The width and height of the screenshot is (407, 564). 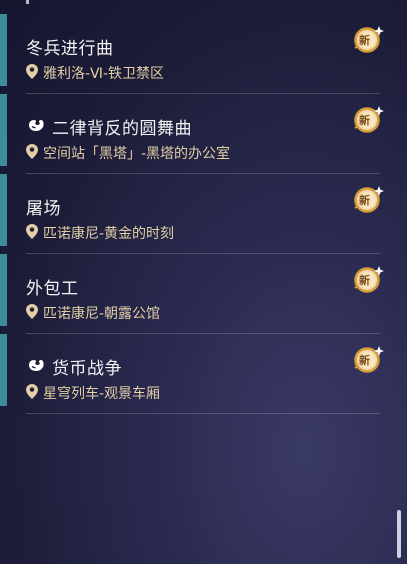 I want to click on mission-row: 货币战争星穹列车-观景车厢 新, so click(x=192, y=374).